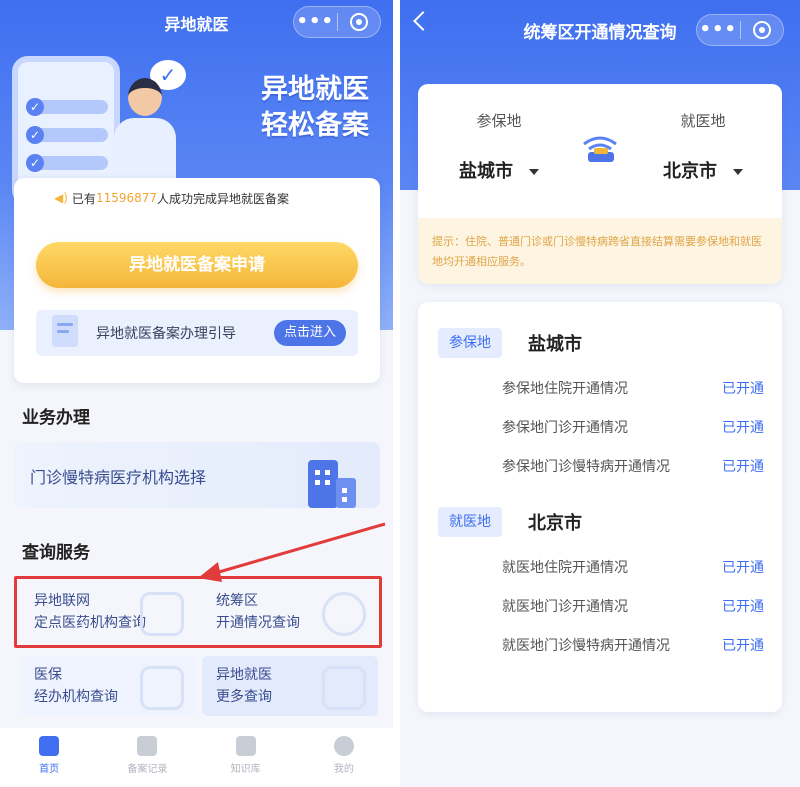  What do you see at coordinates (486, 171) in the screenshot?
I see `insured-place-value: 盐城市` at bounding box center [486, 171].